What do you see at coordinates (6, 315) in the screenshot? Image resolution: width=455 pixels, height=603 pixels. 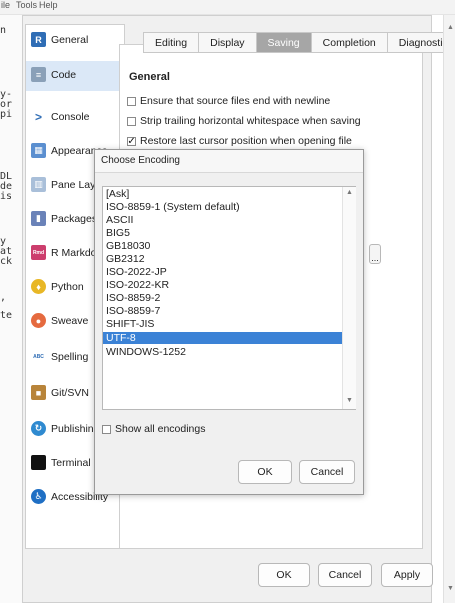 I see `editor-text-fragment: te` at bounding box center [6, 315].